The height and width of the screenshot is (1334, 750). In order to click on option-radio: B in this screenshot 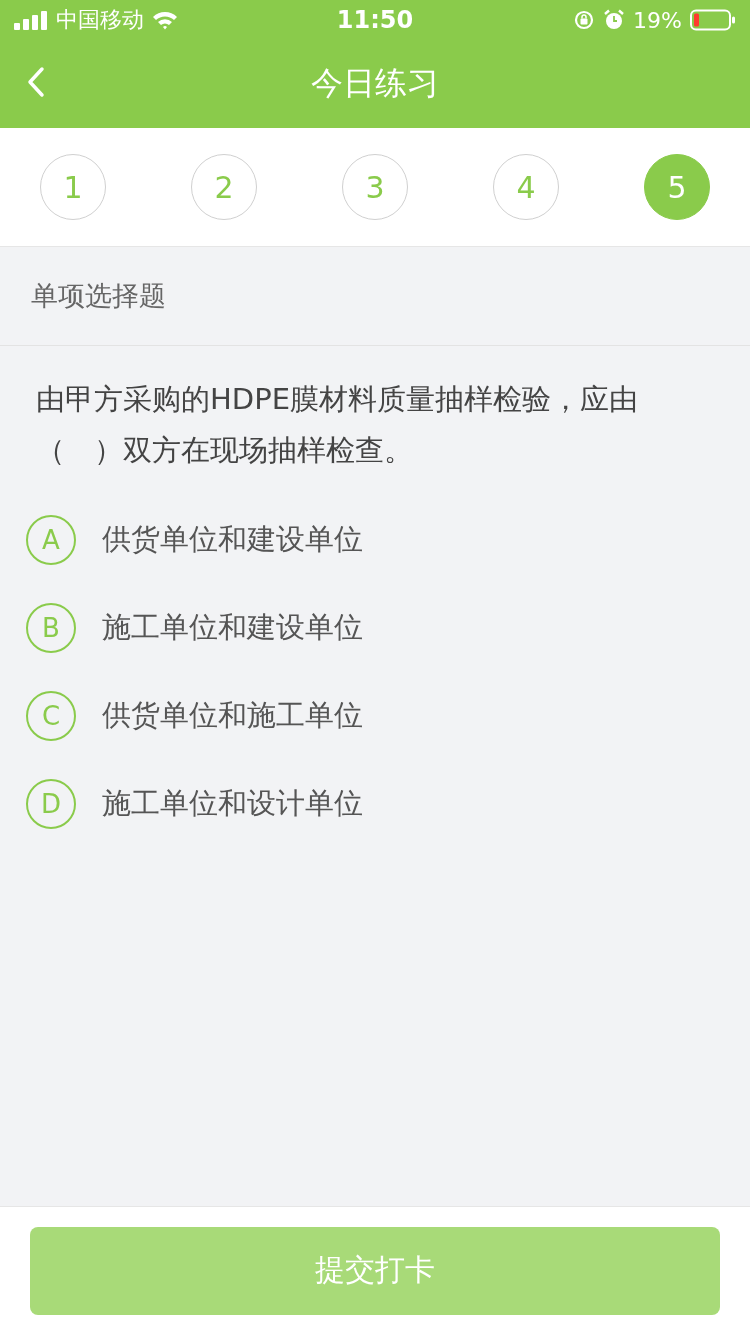, I will do `click(51, 628)`.